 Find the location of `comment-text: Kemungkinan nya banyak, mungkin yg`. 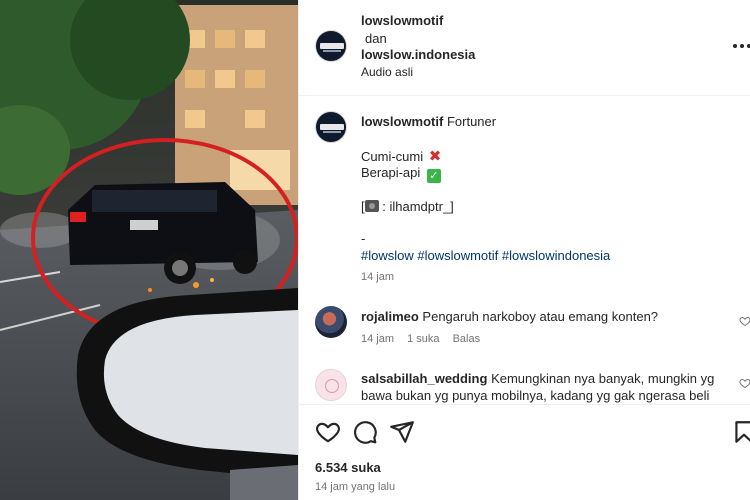

comment-text: Kemungkinan nya banyak, mungkin yg is located at coordinates (603, 378).